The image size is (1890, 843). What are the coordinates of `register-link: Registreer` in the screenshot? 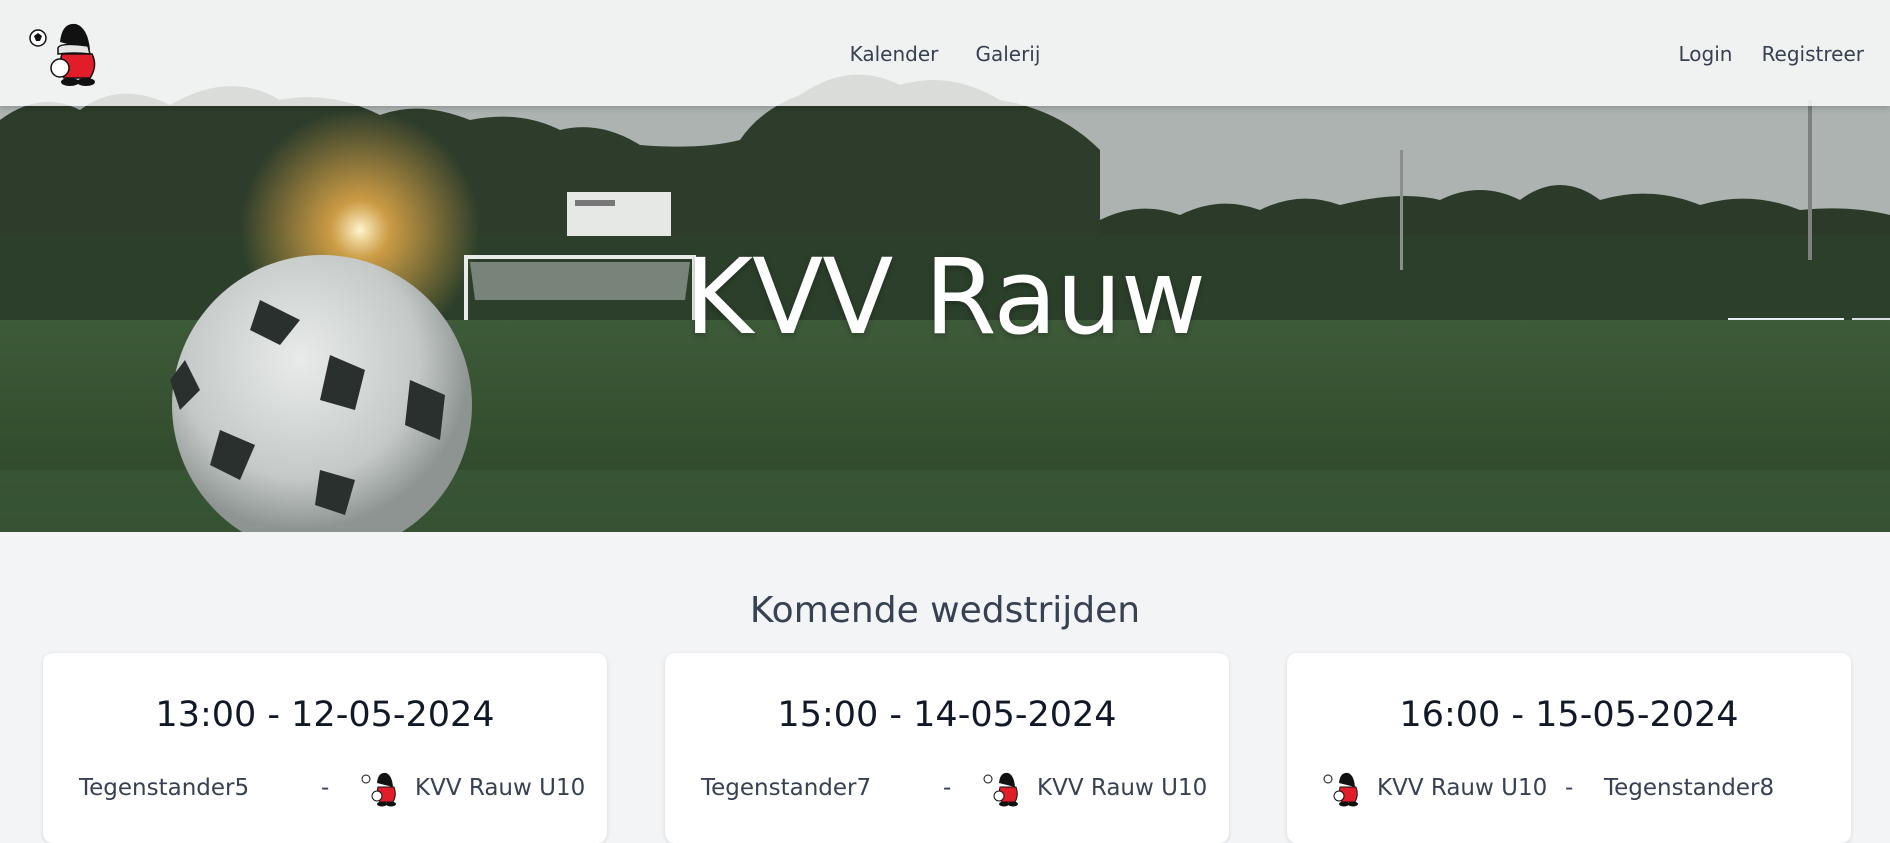 It's located at (1813, 54).